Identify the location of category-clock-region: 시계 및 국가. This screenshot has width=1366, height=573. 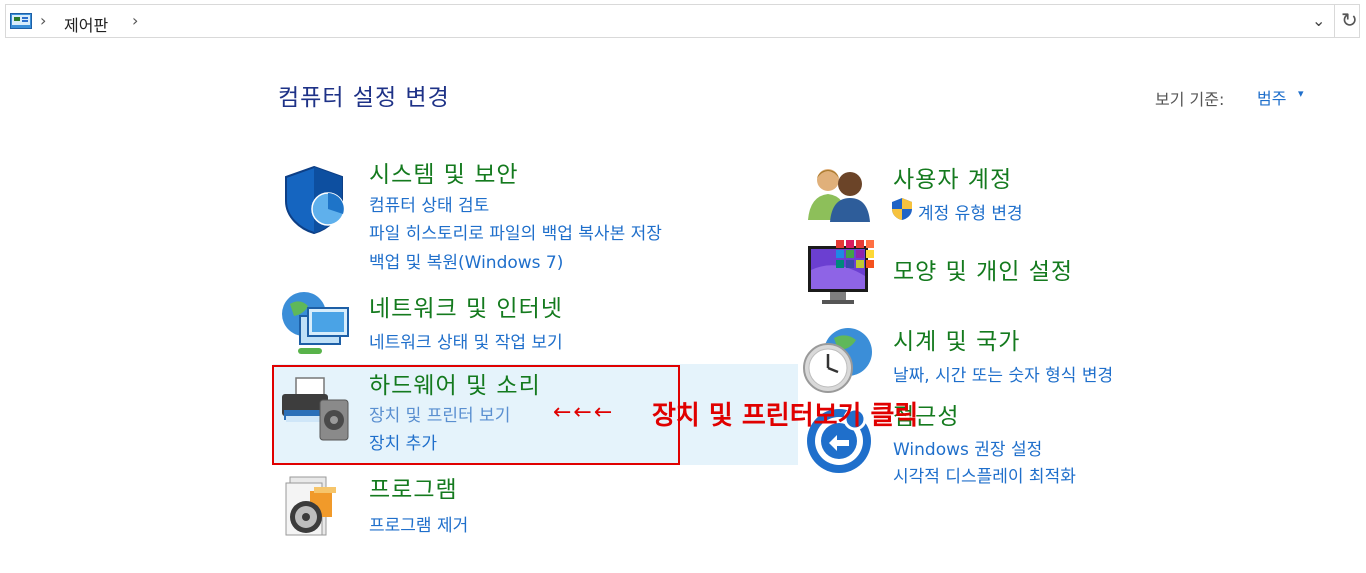
(956, 339).